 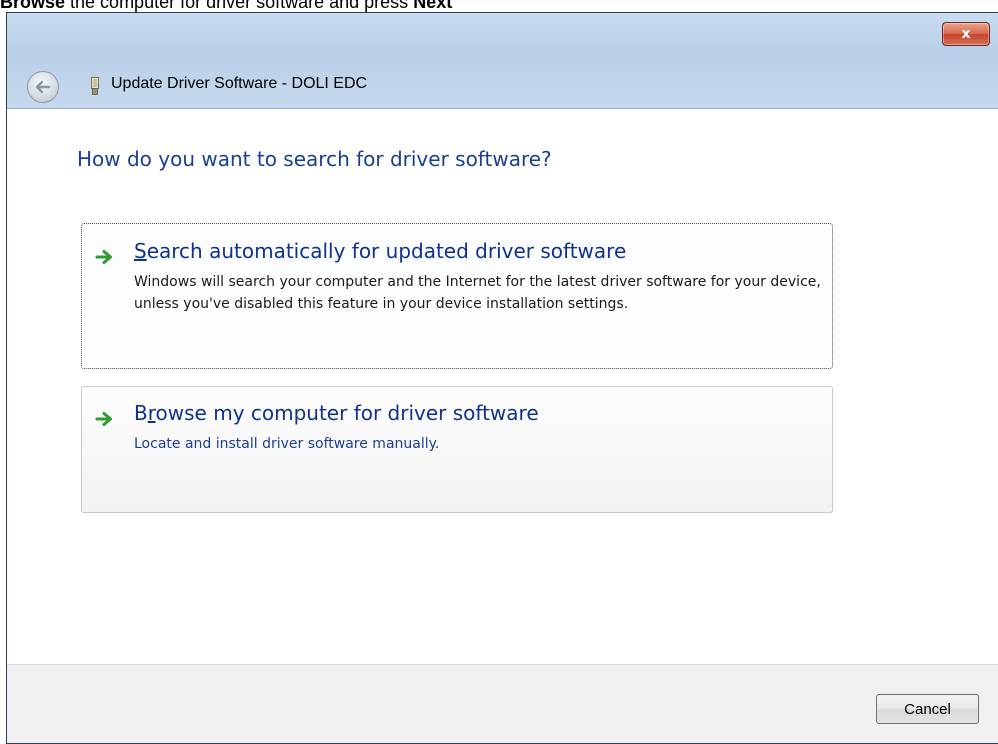 What do you see at coordinates (502, 61) in the screenshot?
I see `title-bar: x Update Driver Software - DOLI EDC` at bounding box center [502, 61].